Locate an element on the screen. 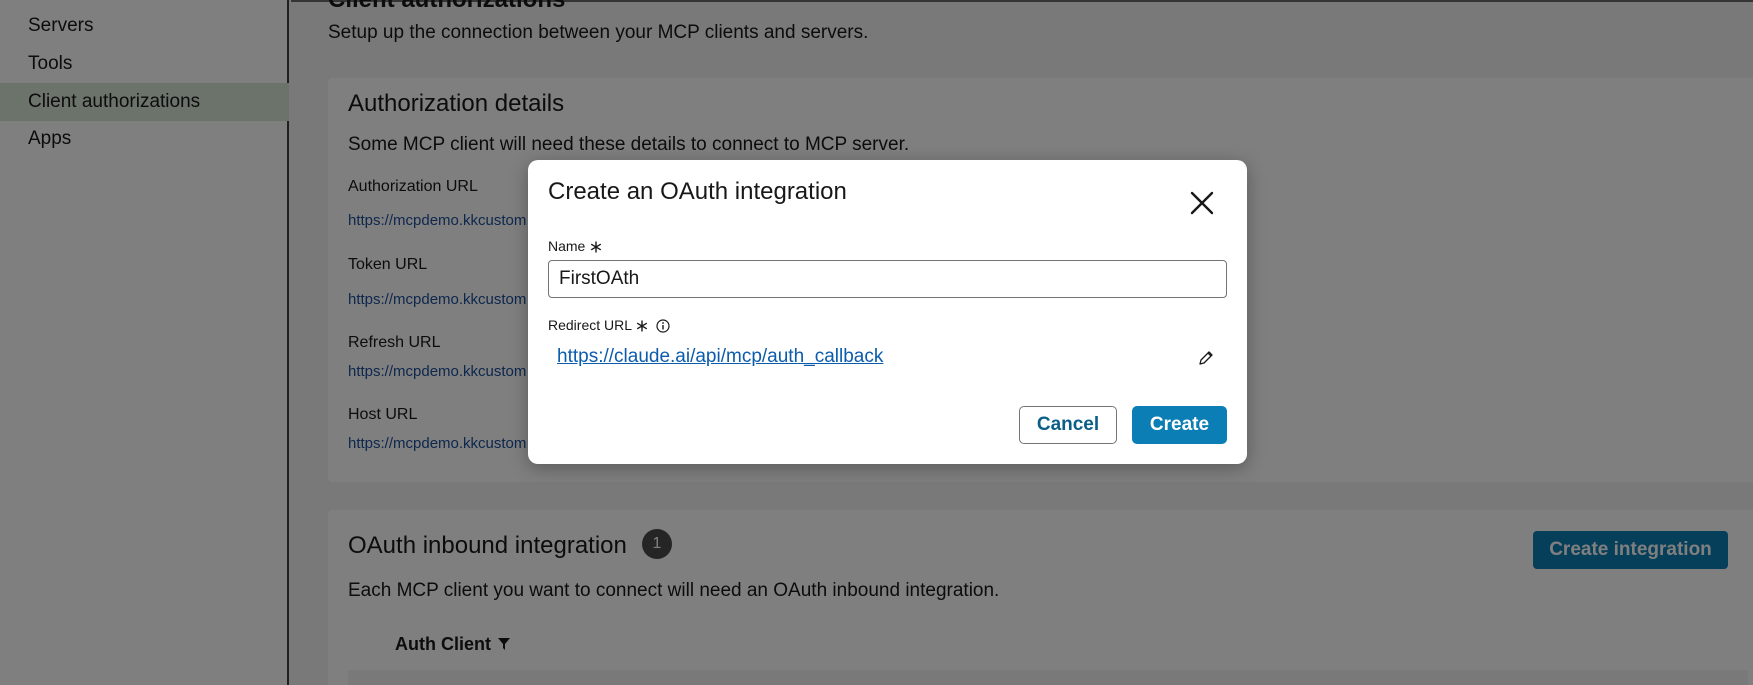 The width and height of the screenshot is (1753, 685). redirect-url-label: Redirect URL is located at coordinates (590, 325).